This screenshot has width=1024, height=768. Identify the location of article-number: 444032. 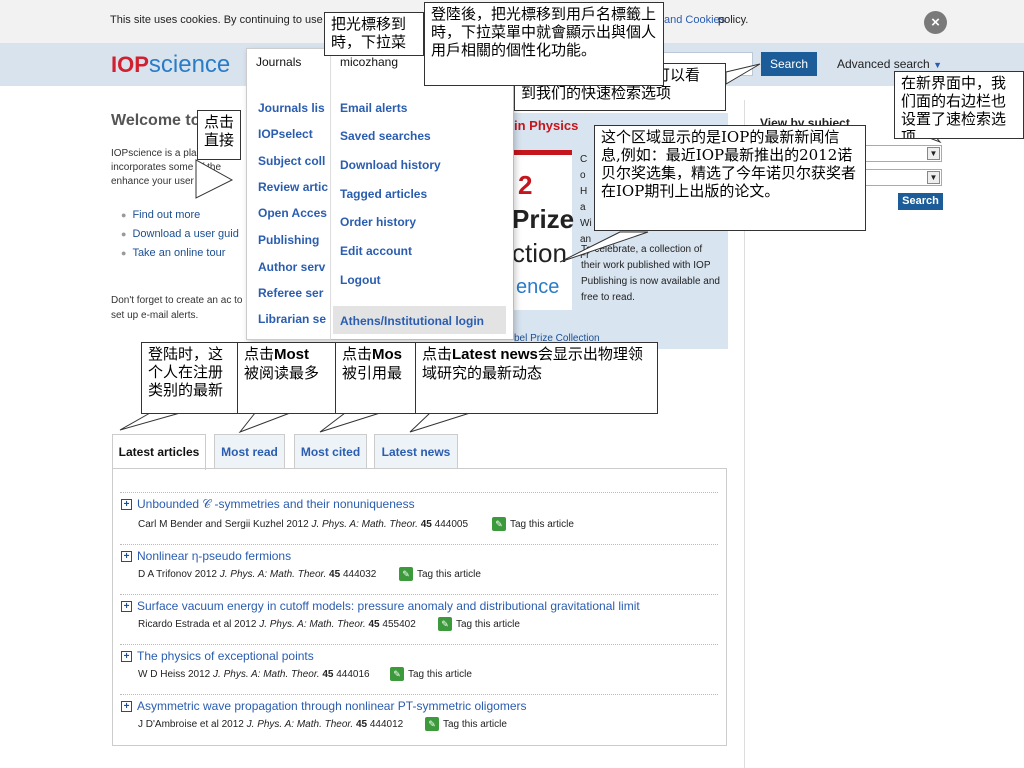
(359, 574).